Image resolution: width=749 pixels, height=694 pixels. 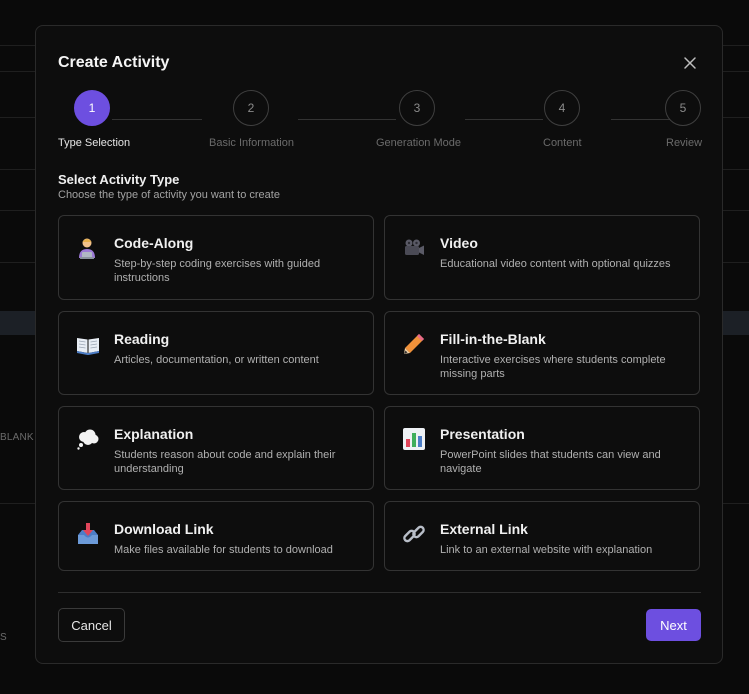 I want to click on pencil-icon, so click(x=414, y=344).